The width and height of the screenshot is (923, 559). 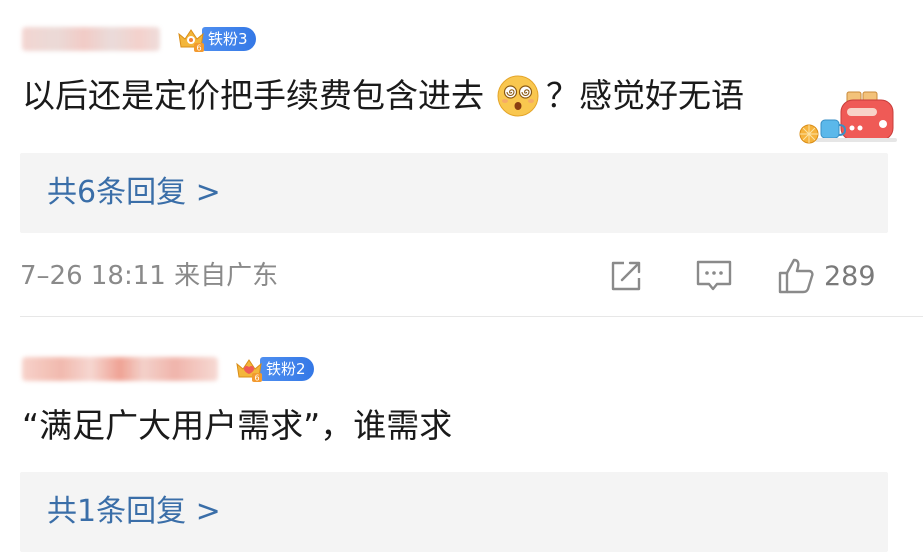 I want to click on comment-user-row: 6 铁粉2, so click(x=168, y=369).